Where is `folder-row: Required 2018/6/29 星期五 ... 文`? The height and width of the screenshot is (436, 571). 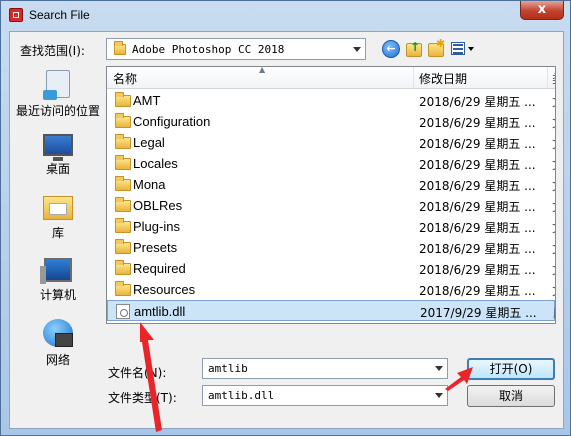
folder-row: Required 2018/6/29 星期五 ... 文 is located at coordinates (331, 268).